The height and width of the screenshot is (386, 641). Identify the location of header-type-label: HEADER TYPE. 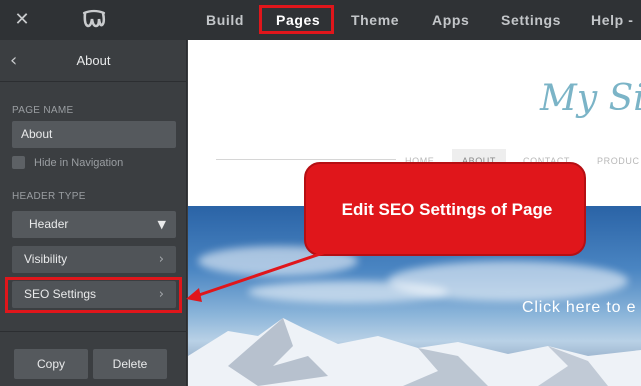
(49, 196).